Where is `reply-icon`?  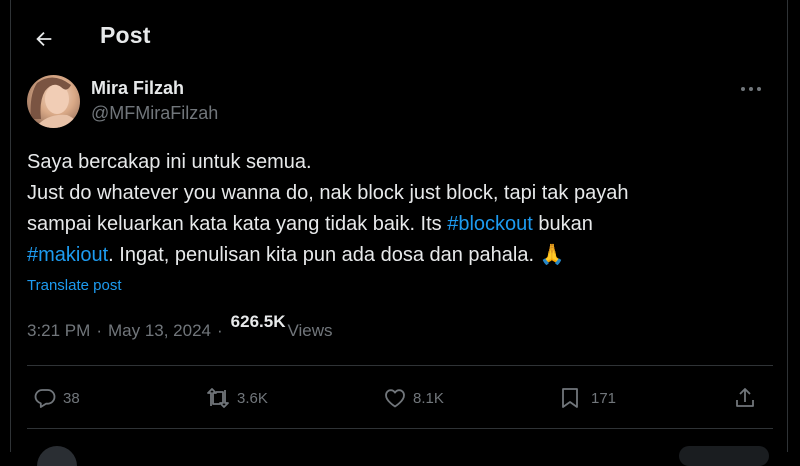
reply-icon is located at coordinates (45, 398).